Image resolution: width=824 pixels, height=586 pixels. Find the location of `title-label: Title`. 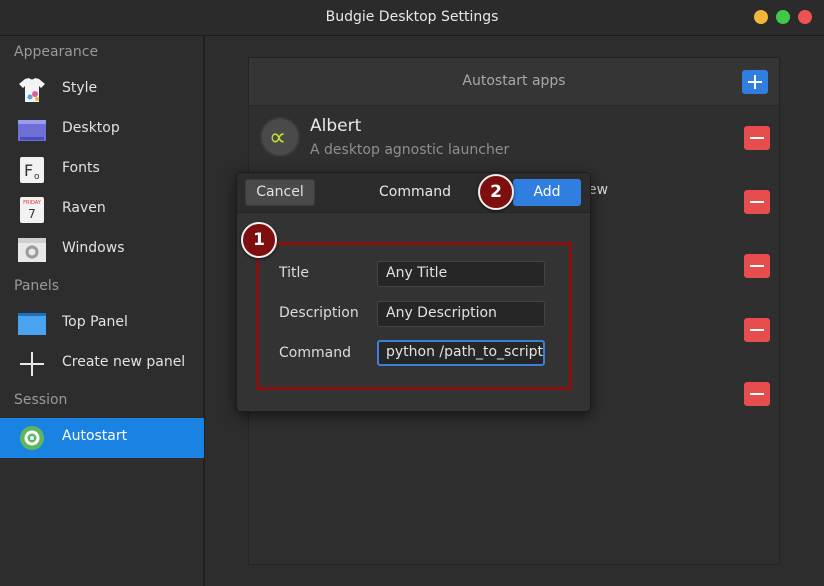

title-label: Title is located at coordinates (294, 273).